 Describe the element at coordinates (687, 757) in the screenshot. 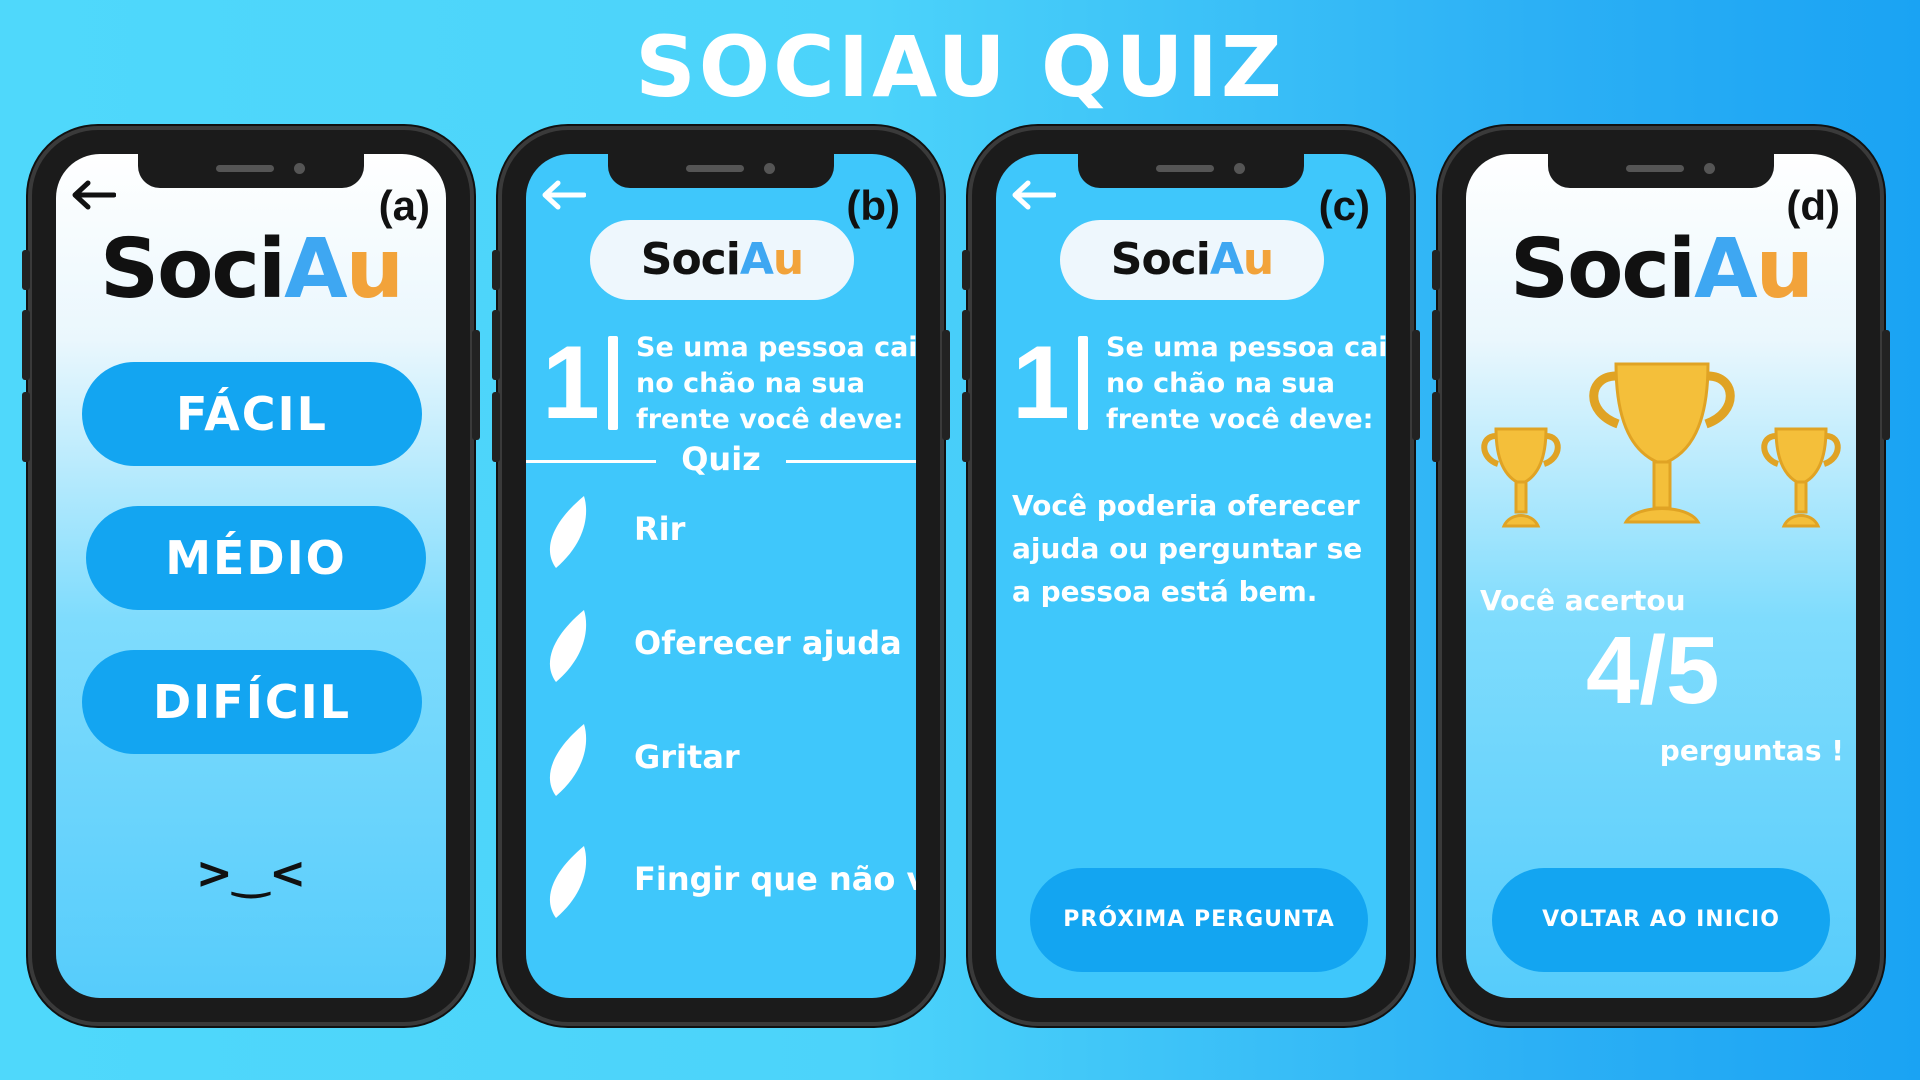

I see `option-label: Gritar` at that location.